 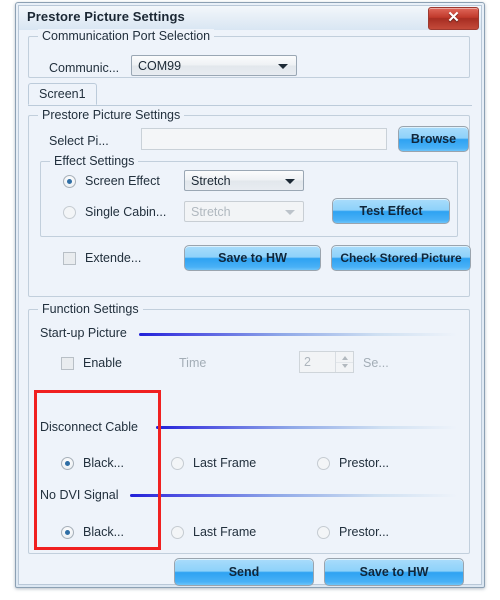 What do you see at coordinates (102, 363) in the screenshot?
I see `startup-enable-label: Enable` at bounding box center [102, 363].